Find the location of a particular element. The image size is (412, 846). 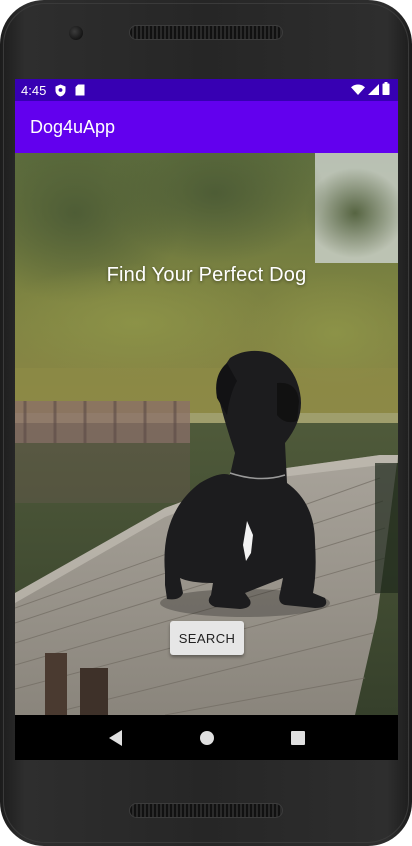

front-camera is located at coordinates (76, 33).